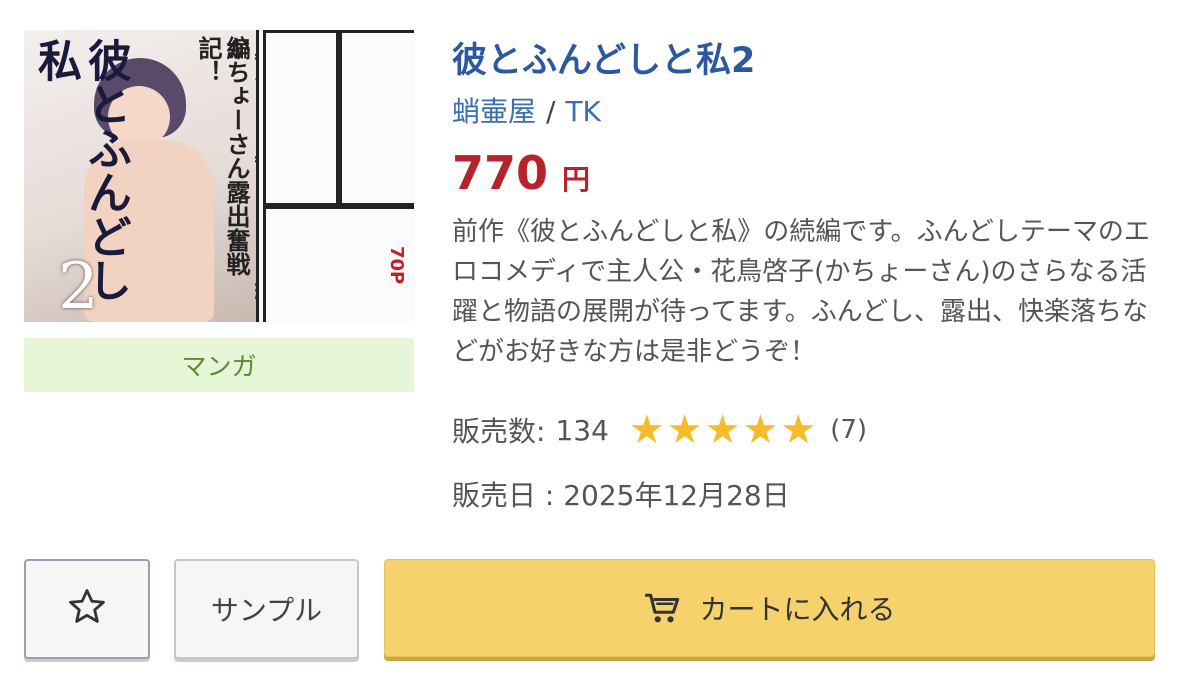 This screenshot has height=674, width=1179. I want to click on author-link: TK, so click(582, 111).